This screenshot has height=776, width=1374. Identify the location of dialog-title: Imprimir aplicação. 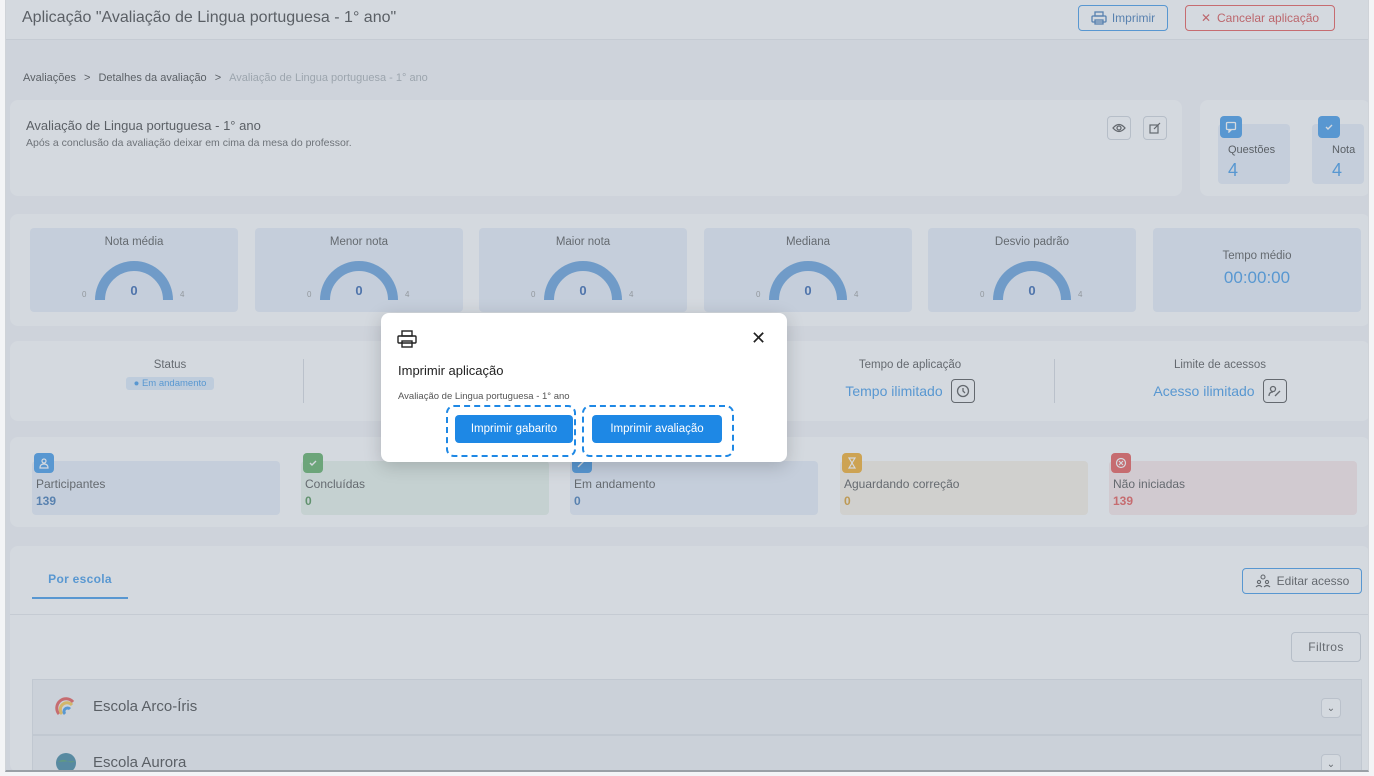
(451, 370).